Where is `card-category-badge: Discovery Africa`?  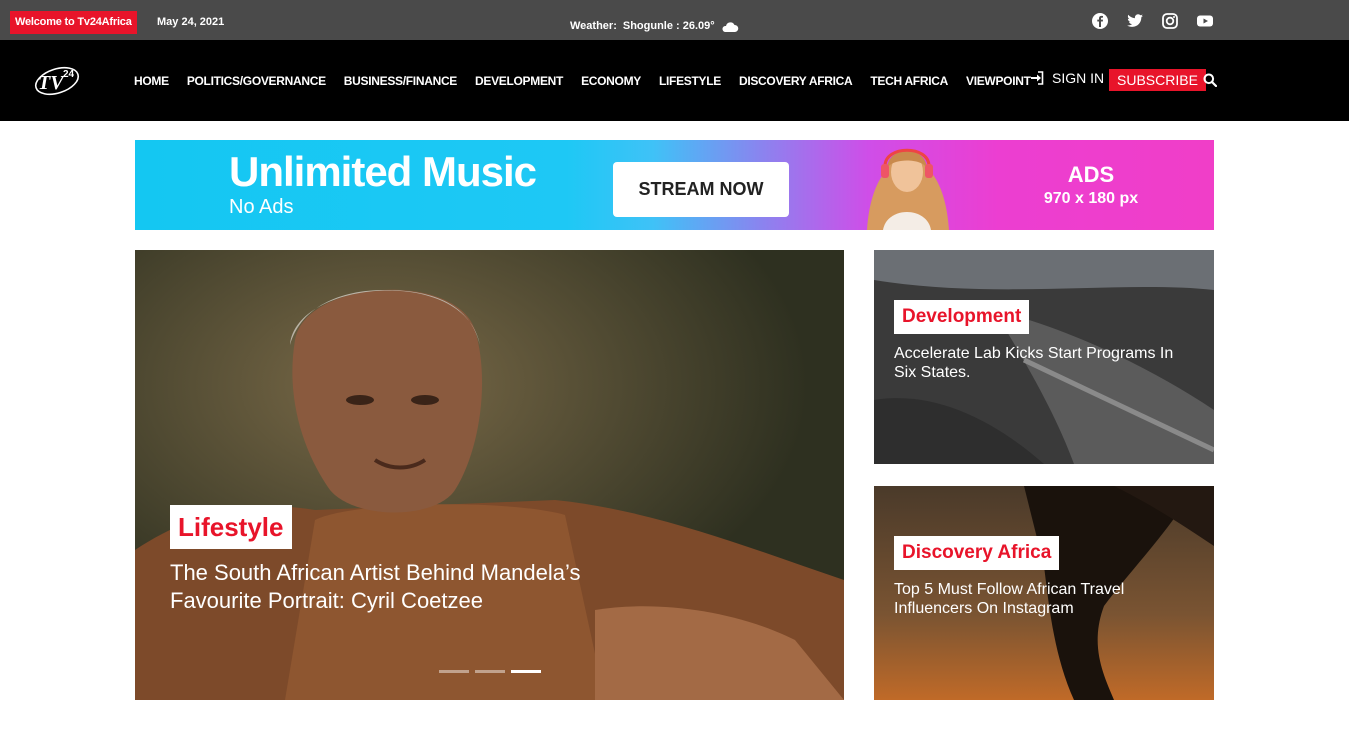 card-category-badge: Discovery Africa is located at coordinates (977, 553).